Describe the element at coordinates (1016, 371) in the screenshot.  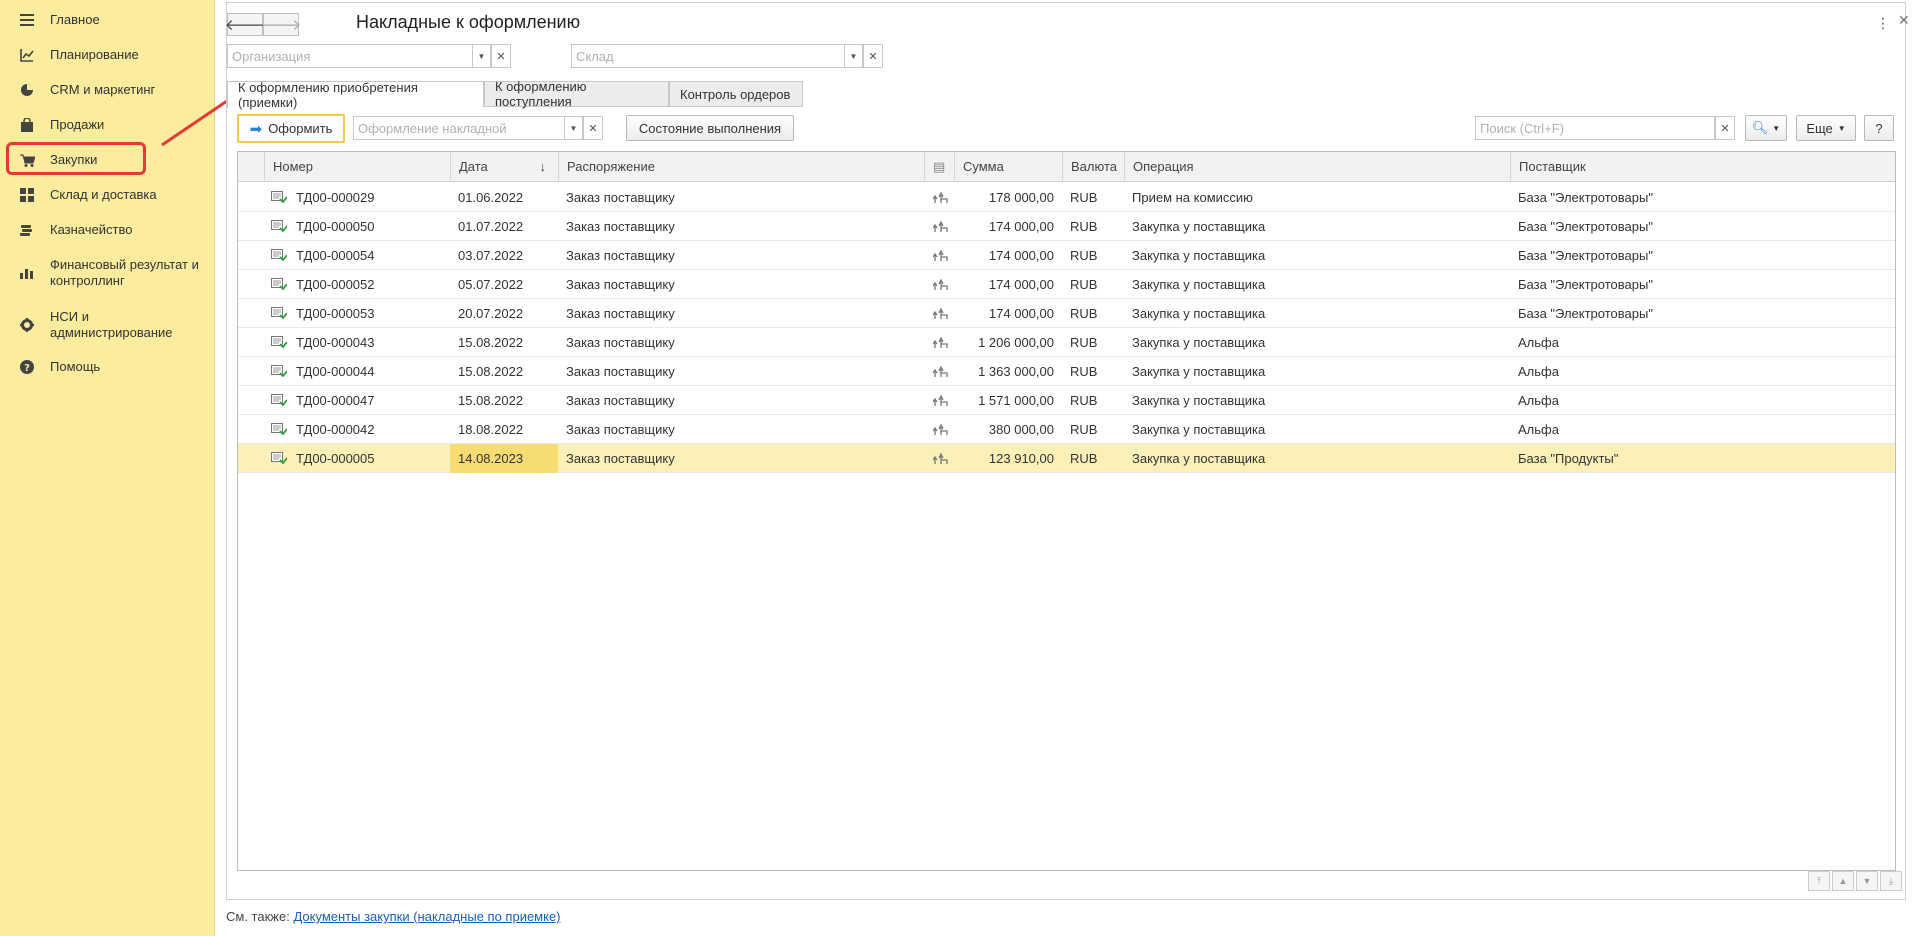
I see `cell-sum: 1 363 000,00` at that location.